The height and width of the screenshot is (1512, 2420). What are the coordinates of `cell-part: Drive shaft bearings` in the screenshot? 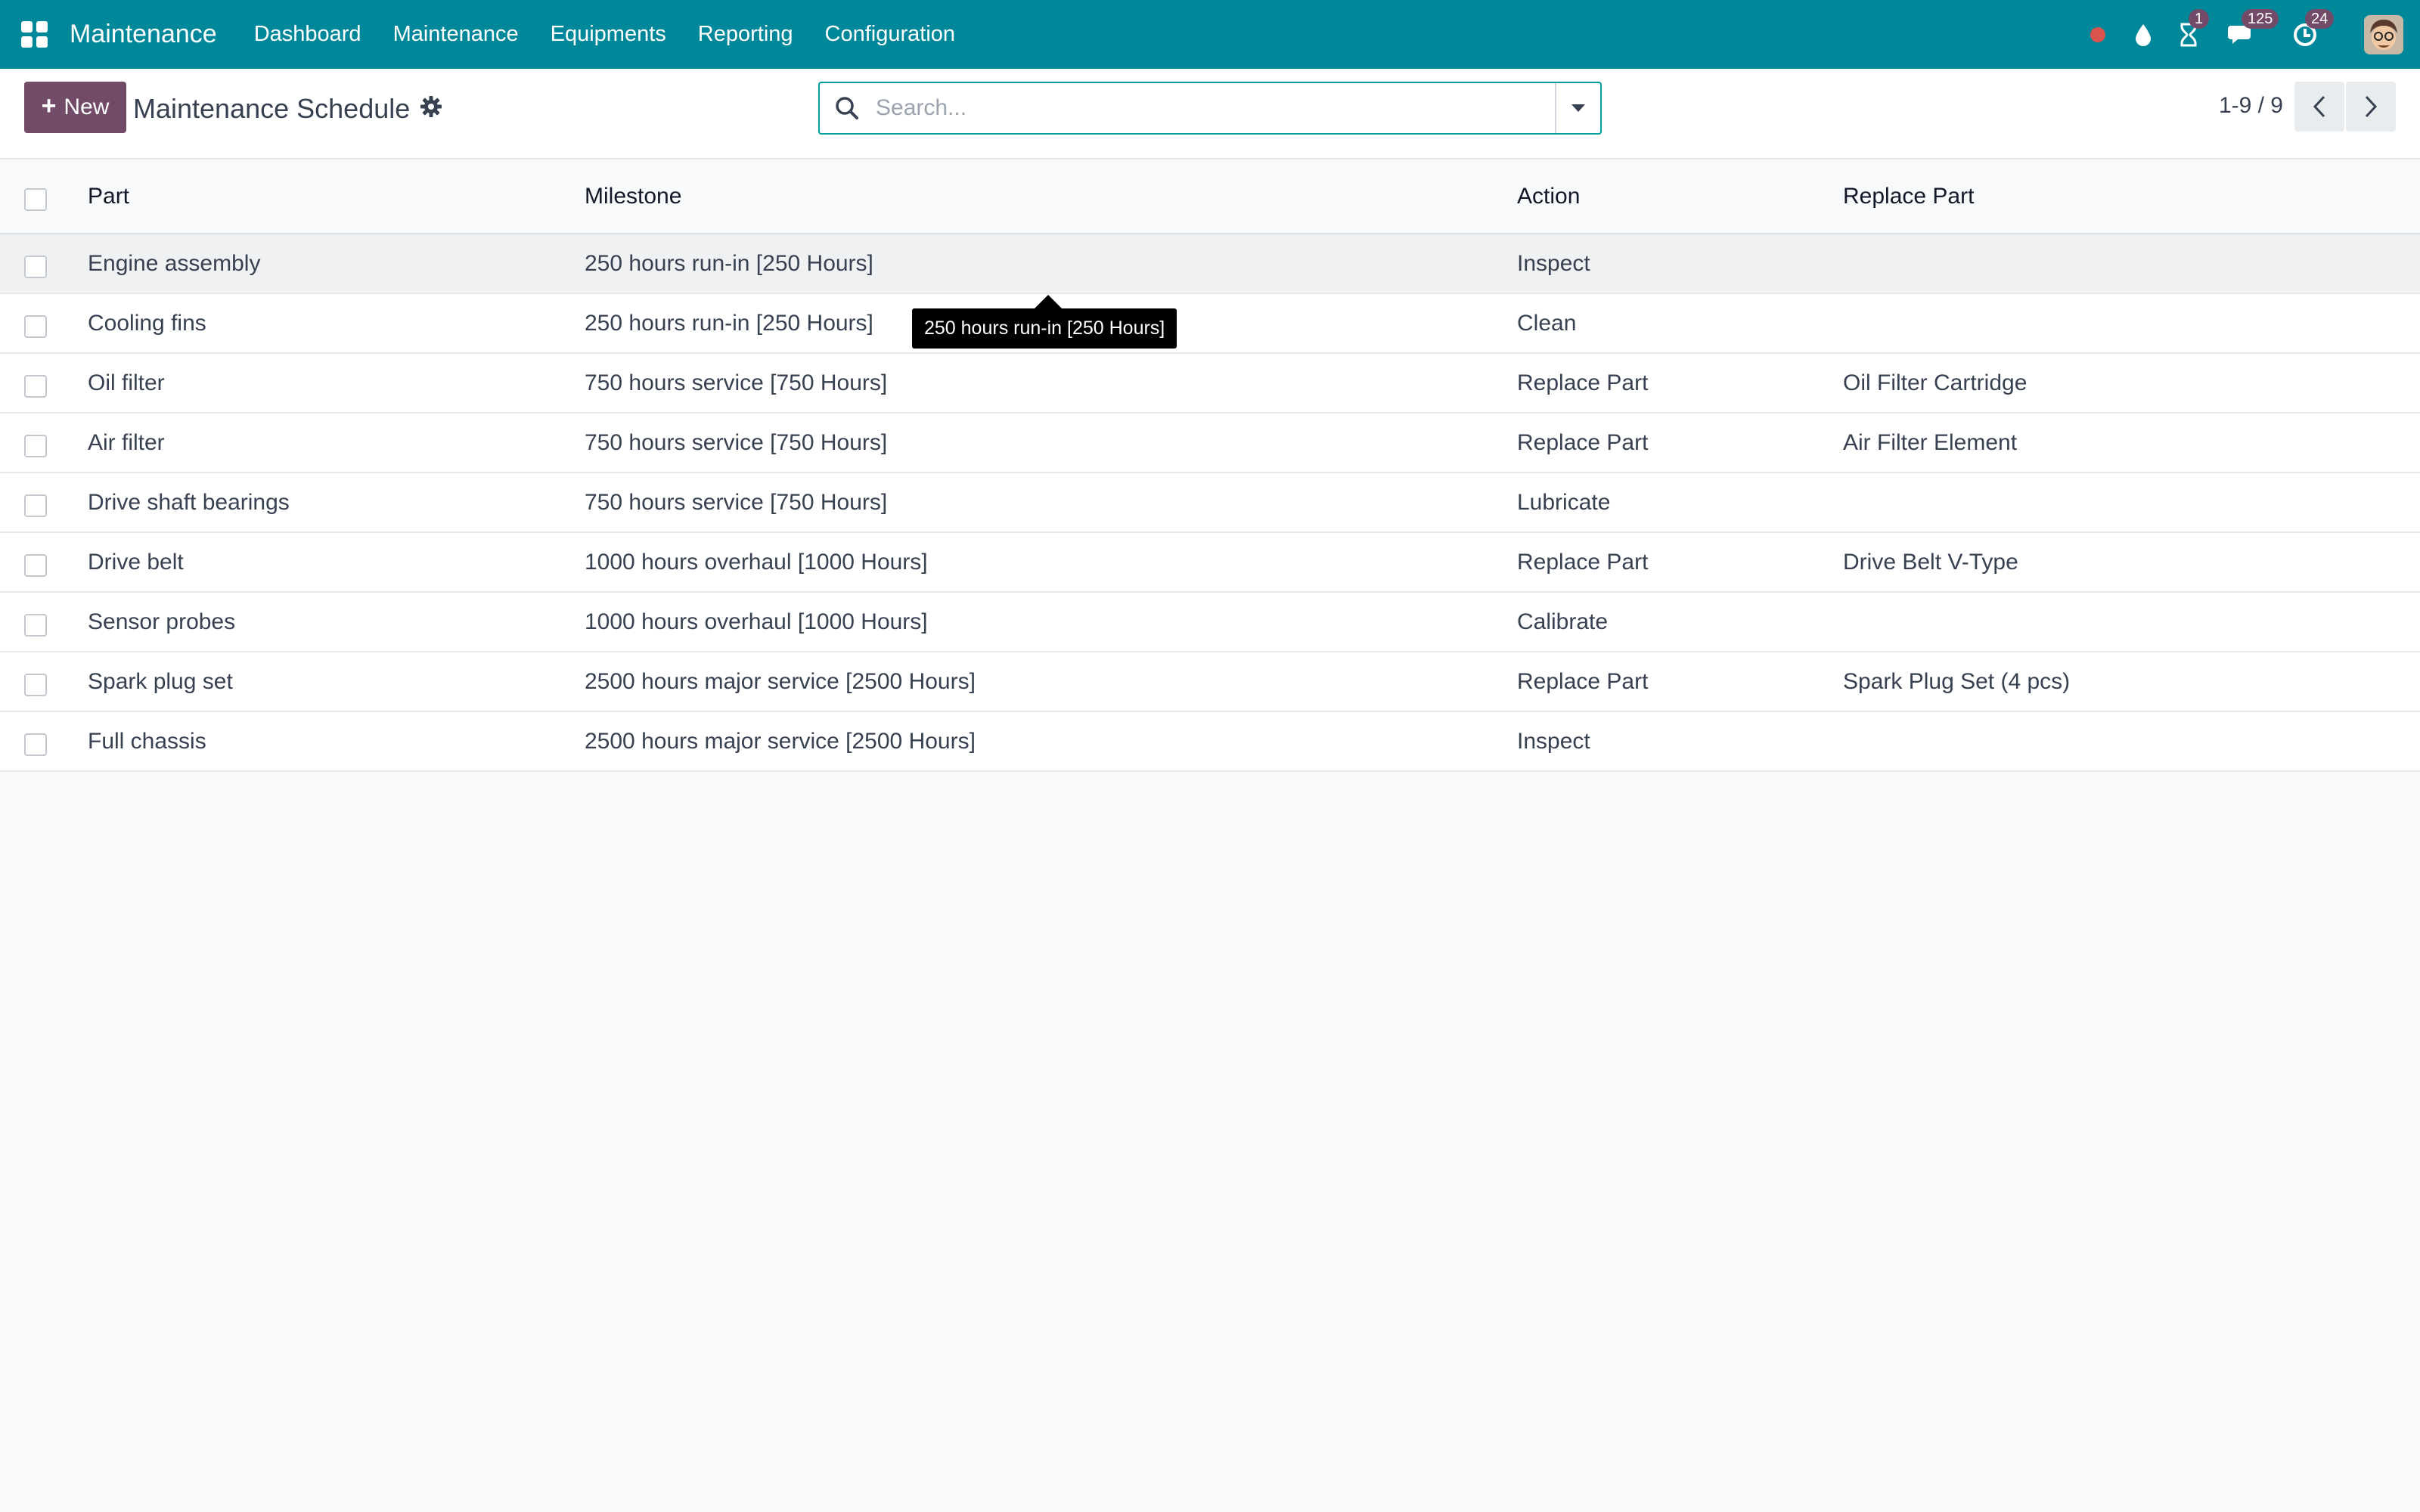 It's located at (189, 502).